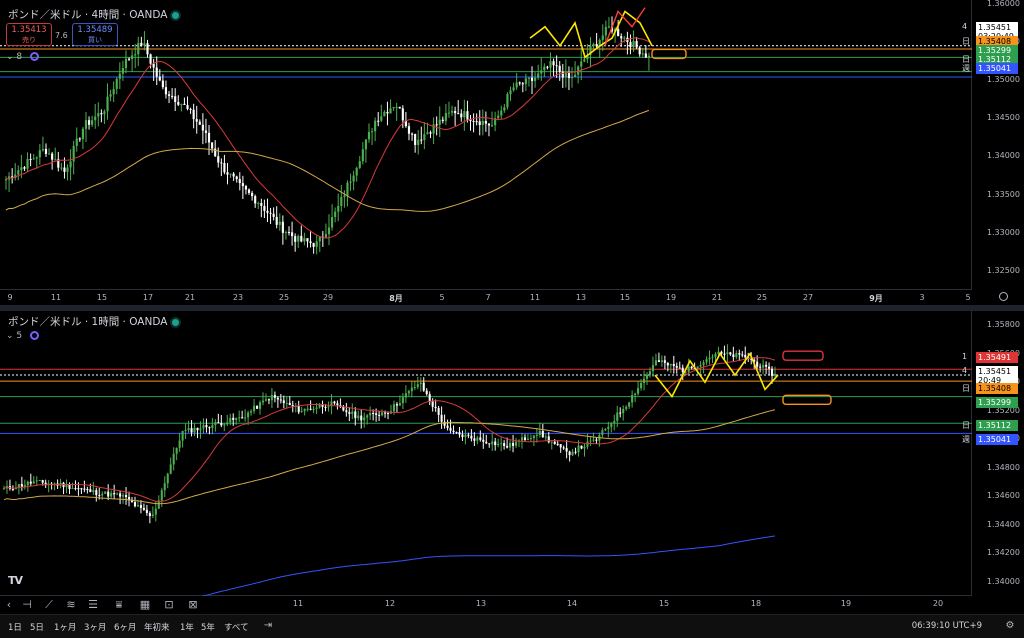 The height and width of the screenshot is (638, 1024). What do you see at coordinates (1003, 296) in the screenshot?
I see `settings-gear-icon` at bounding box center [1003, 296].